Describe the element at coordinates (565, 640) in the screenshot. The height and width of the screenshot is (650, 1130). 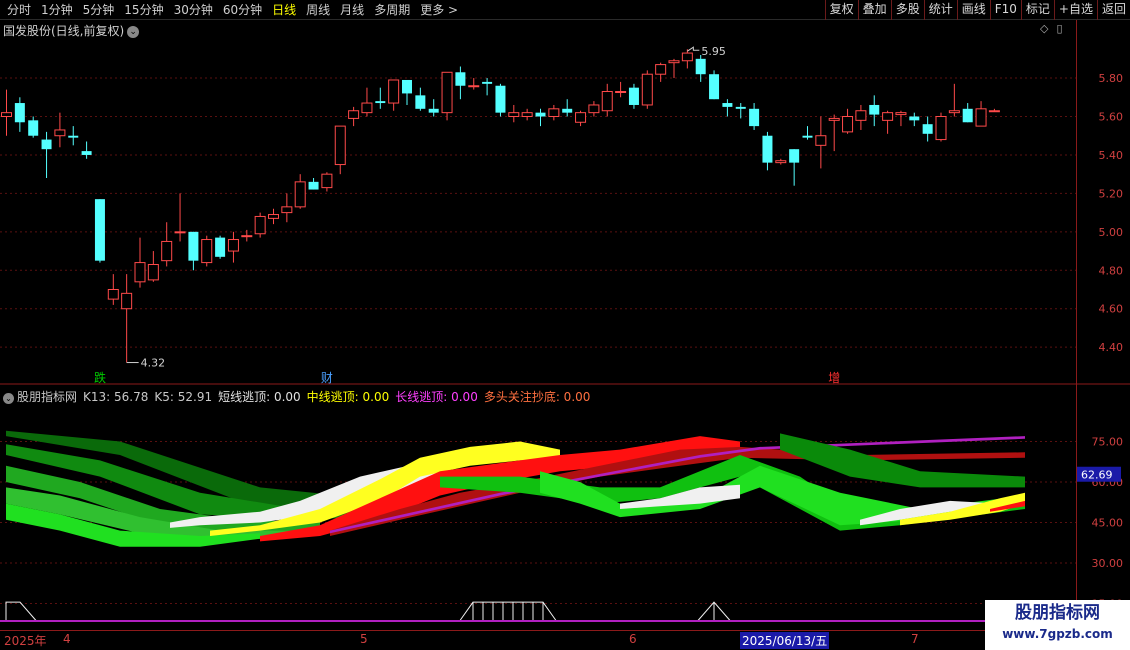
I see `date-axis: 2025年 4 5 6 7 2025/06/13/五` at that location.